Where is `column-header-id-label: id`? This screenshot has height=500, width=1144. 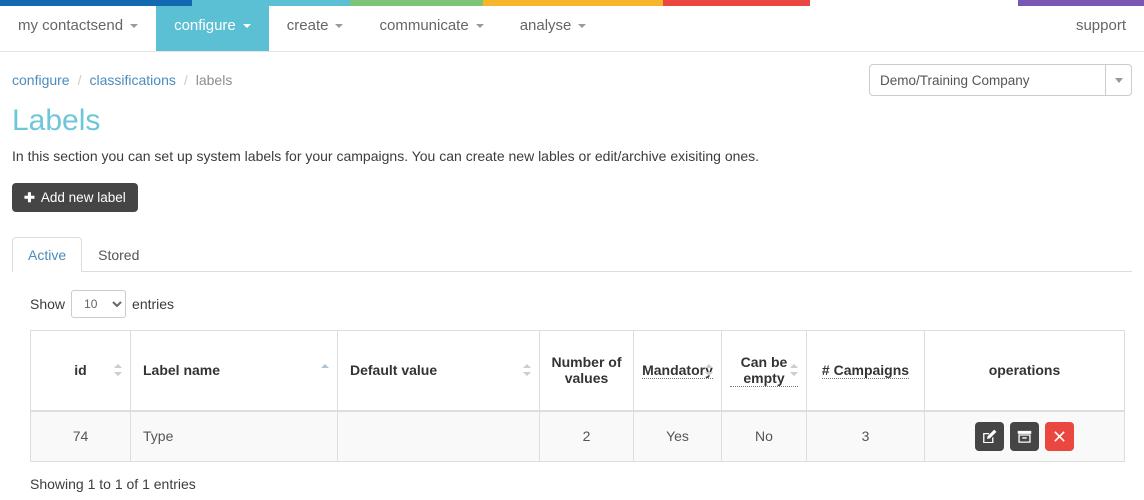 column-header-id-label: id is located at coordinates (80, 370).